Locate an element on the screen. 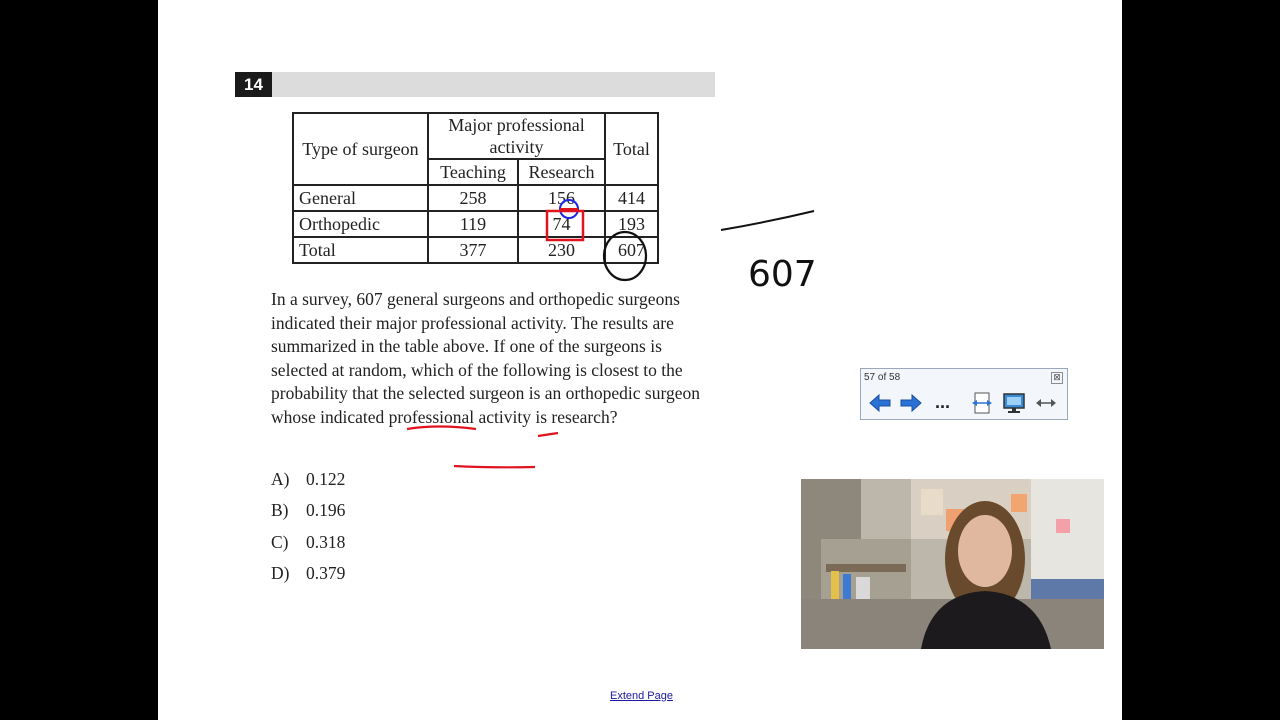  header-teaching: Teaching is located at coordinates (473, 172).